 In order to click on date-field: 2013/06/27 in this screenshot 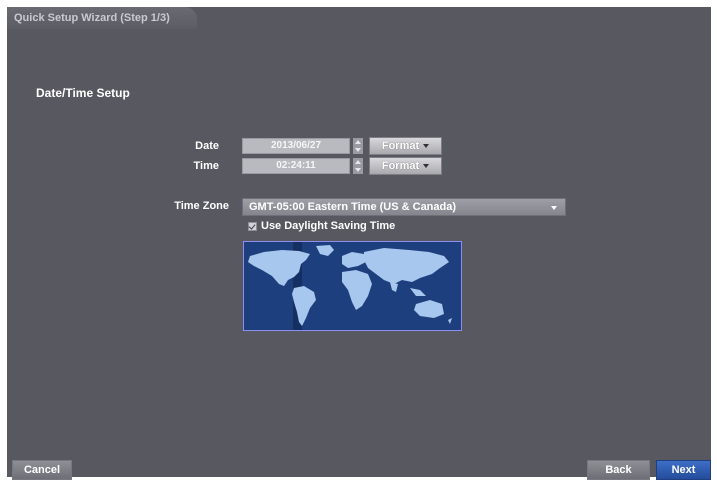, I will do `click(296, 146)`.